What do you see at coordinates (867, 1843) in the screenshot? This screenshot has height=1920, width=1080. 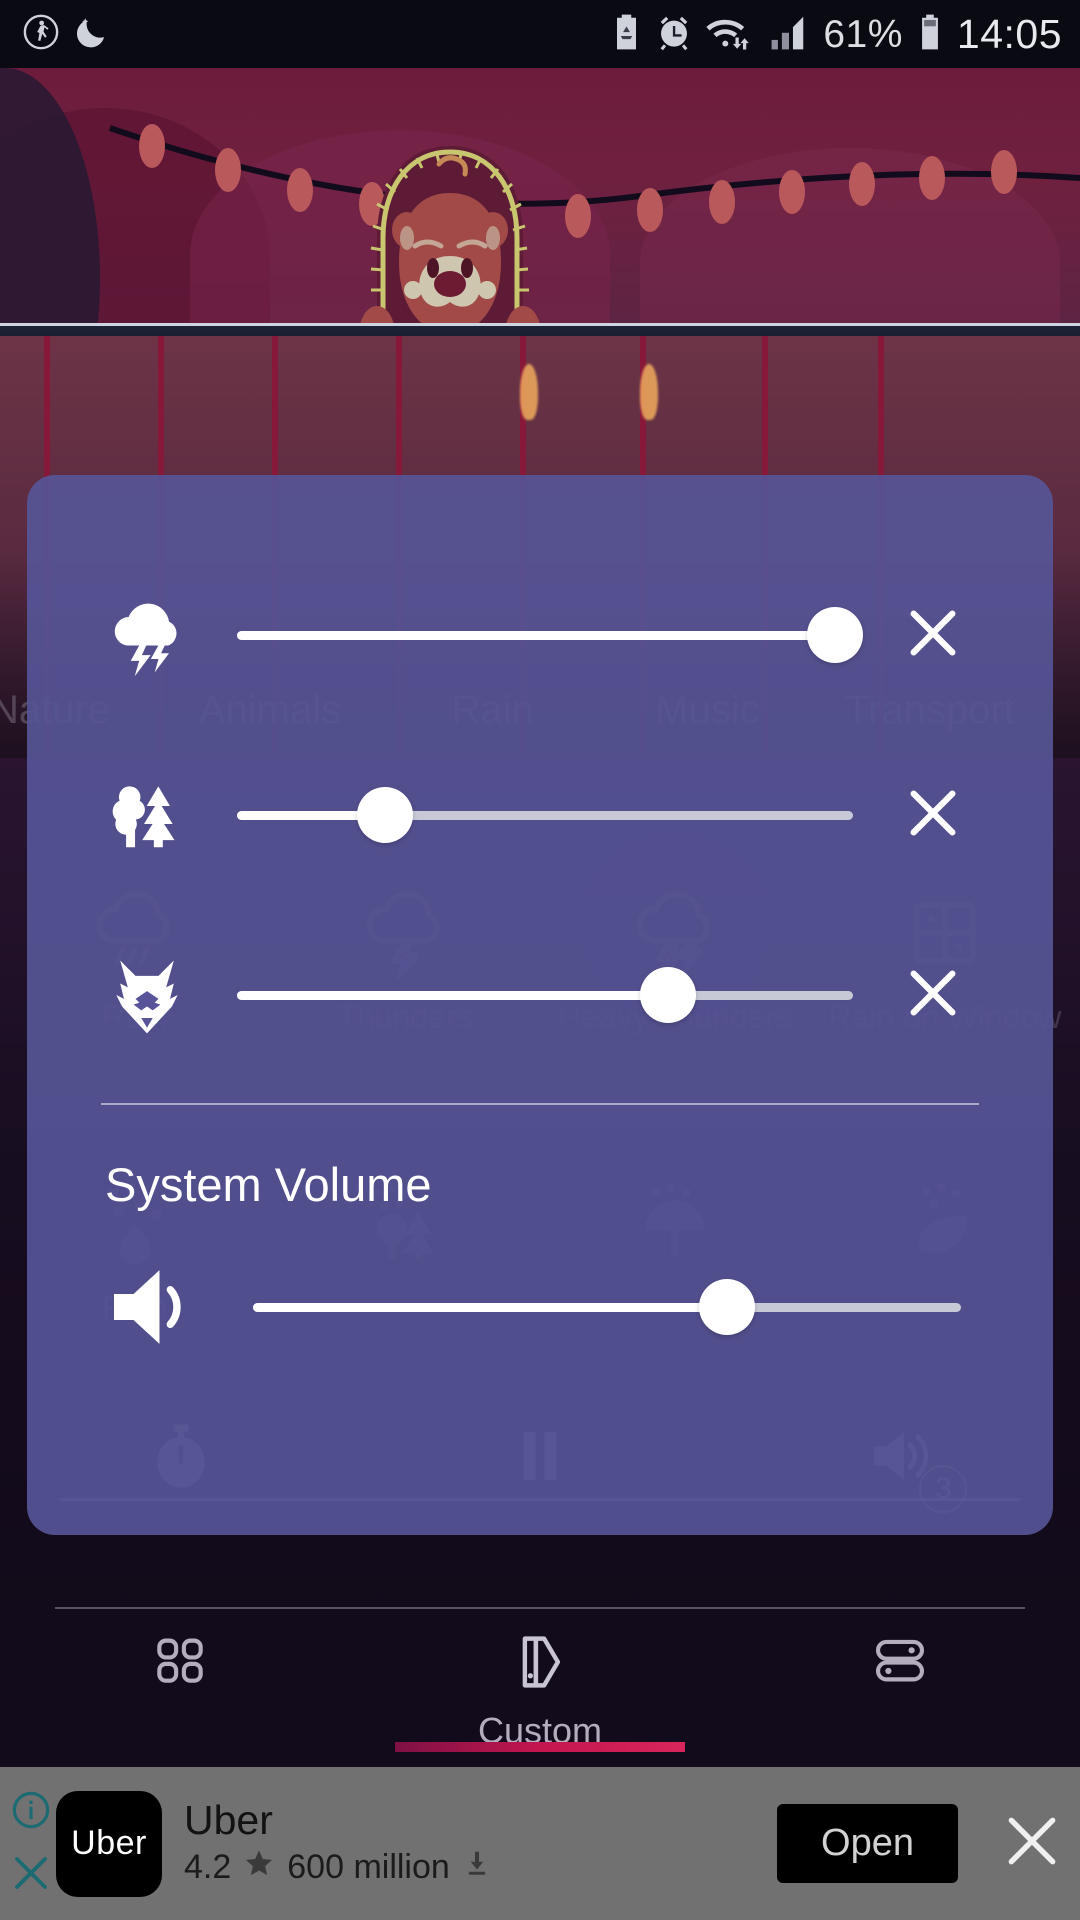 I see `ad-open-button: Open` at bounding box center [867, 1843].